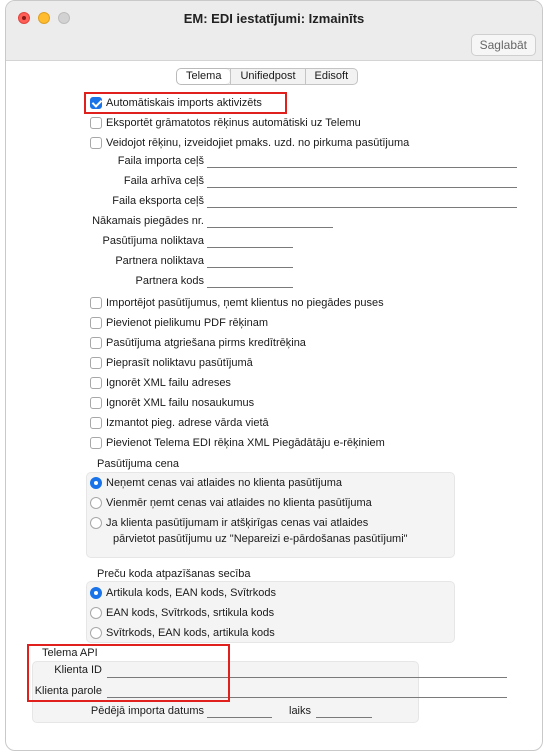  I want to click on partner-warehouse-field, so click(250, 267).